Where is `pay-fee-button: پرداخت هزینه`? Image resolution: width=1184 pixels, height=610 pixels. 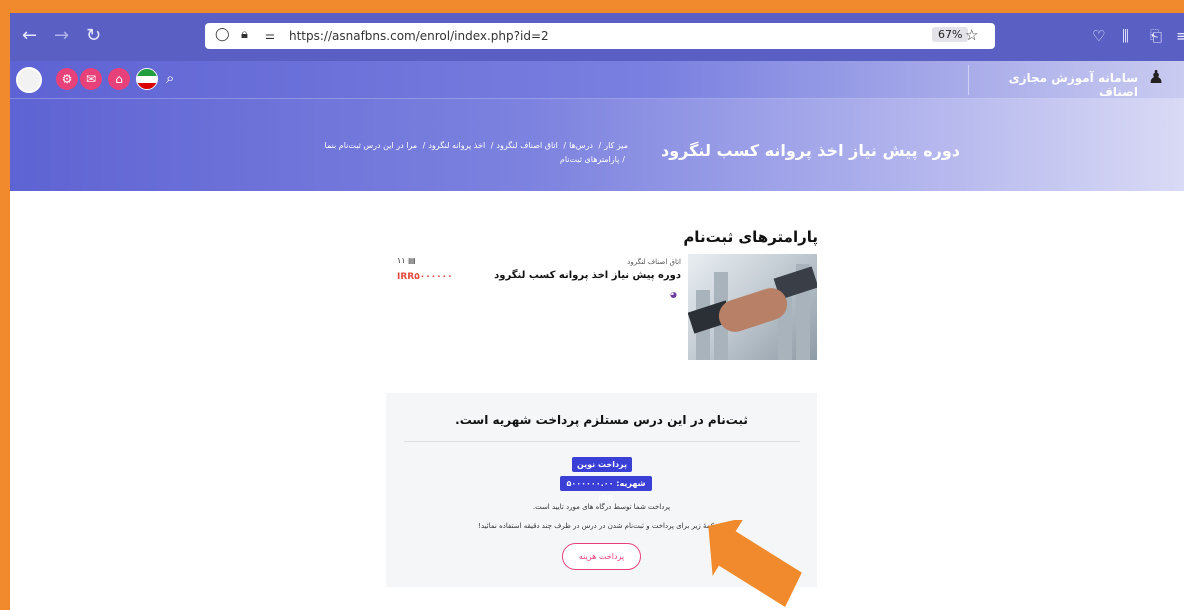 pay-fee-button: پرداخت هزینه is located at coordinates (601, 556).